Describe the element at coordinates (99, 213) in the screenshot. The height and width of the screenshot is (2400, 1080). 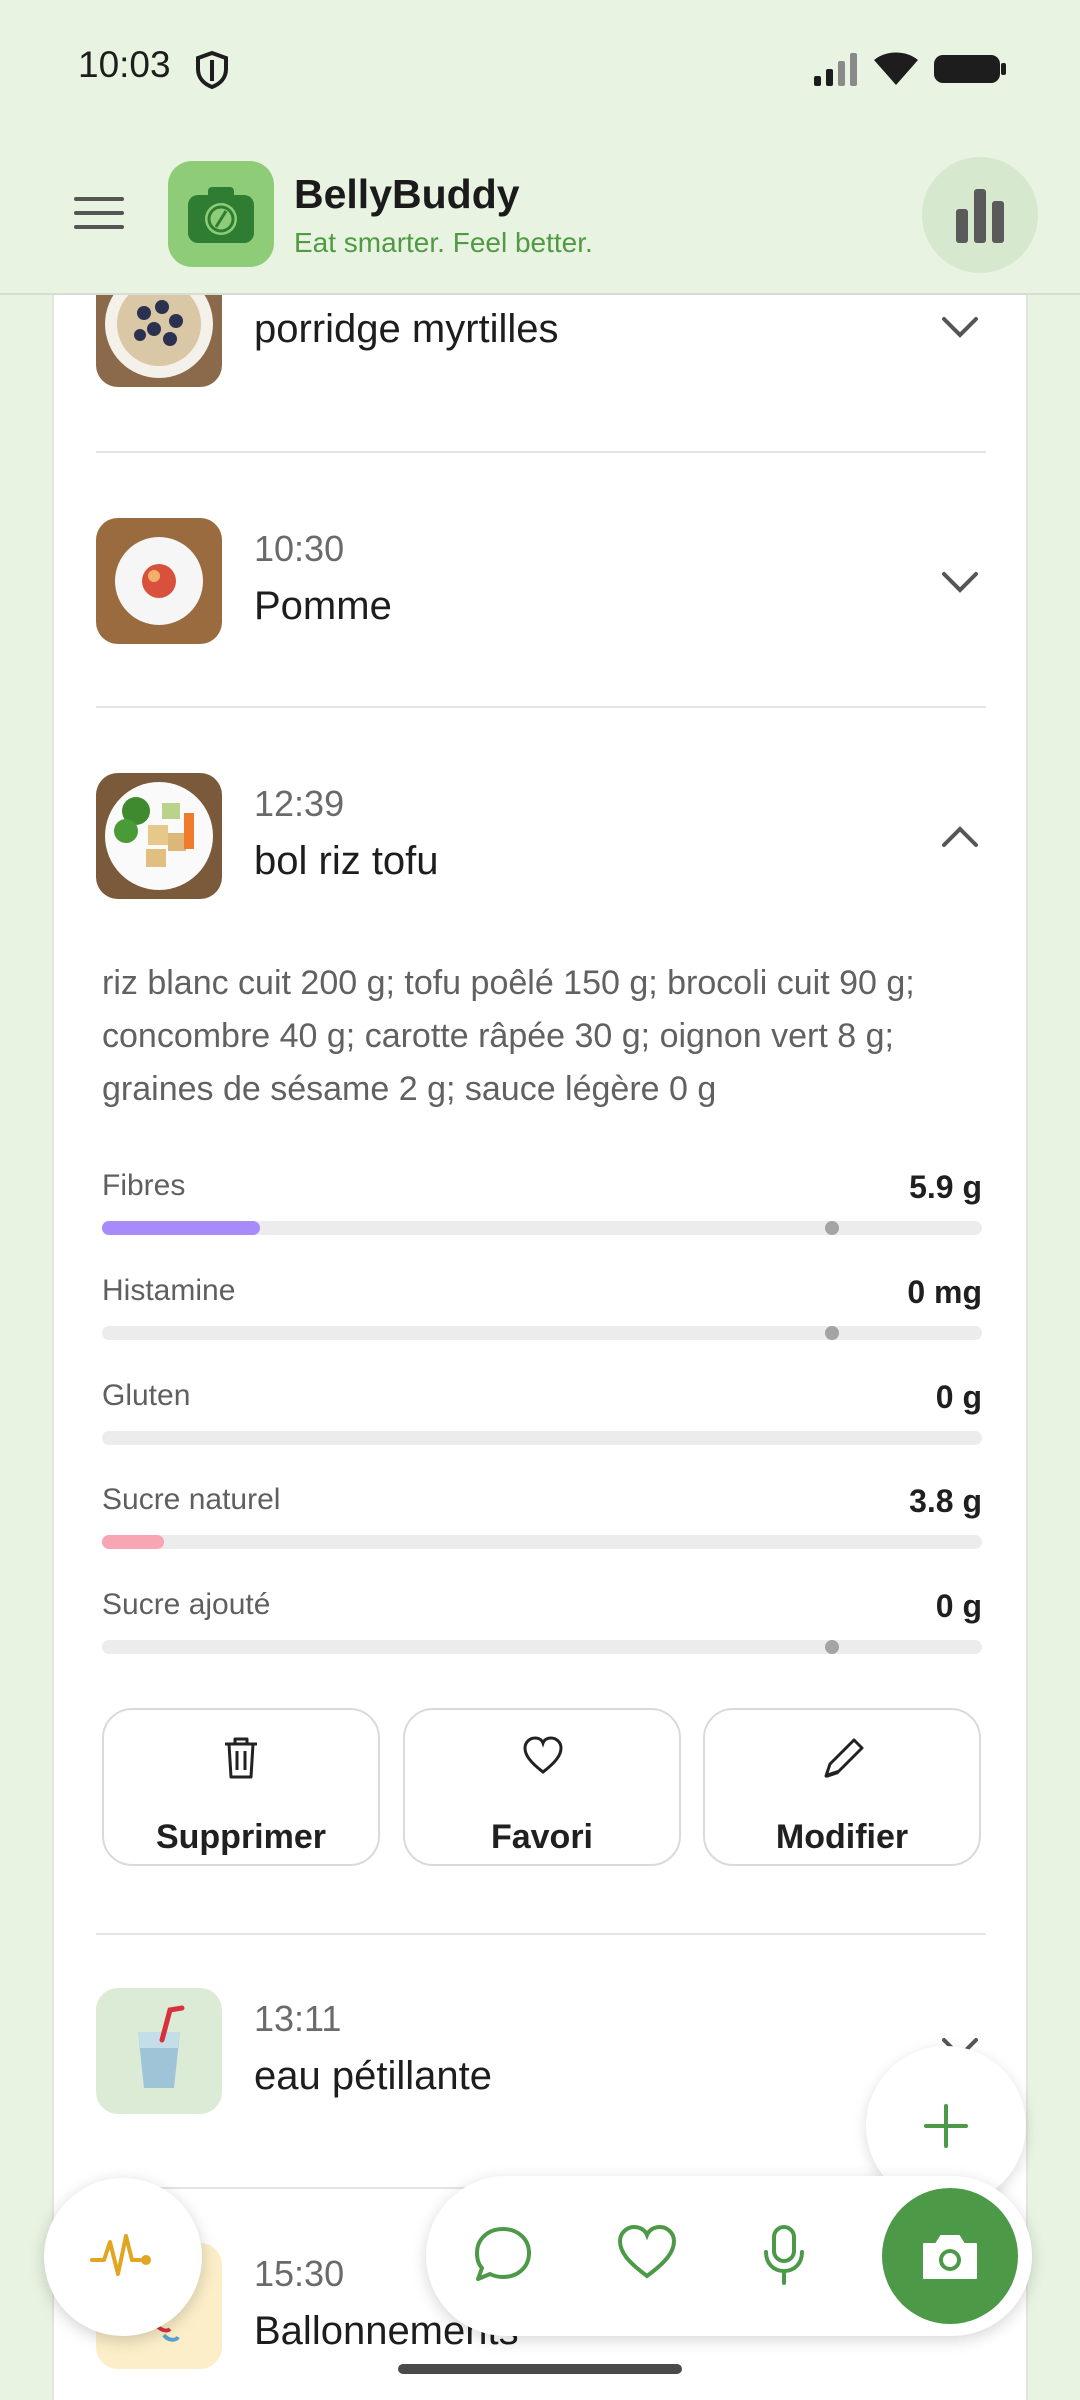
I see `menu-icon` at that location.